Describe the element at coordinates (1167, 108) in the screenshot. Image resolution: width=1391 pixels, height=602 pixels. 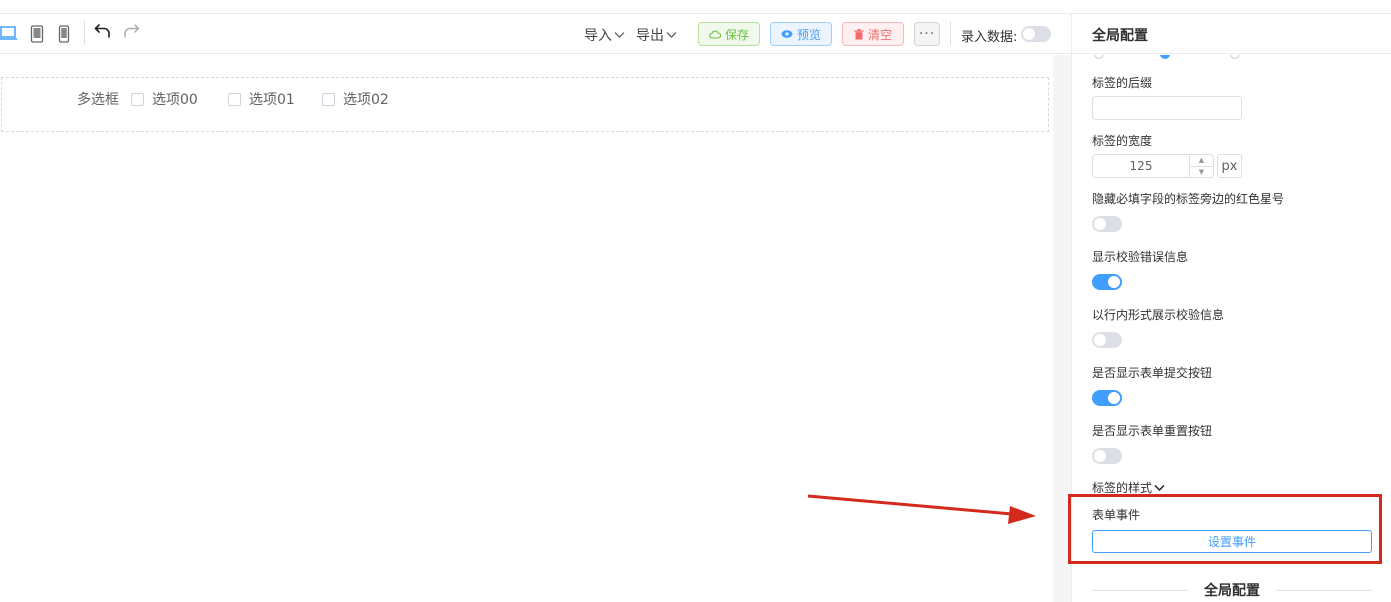
I see `label-suffix-input` at that location.